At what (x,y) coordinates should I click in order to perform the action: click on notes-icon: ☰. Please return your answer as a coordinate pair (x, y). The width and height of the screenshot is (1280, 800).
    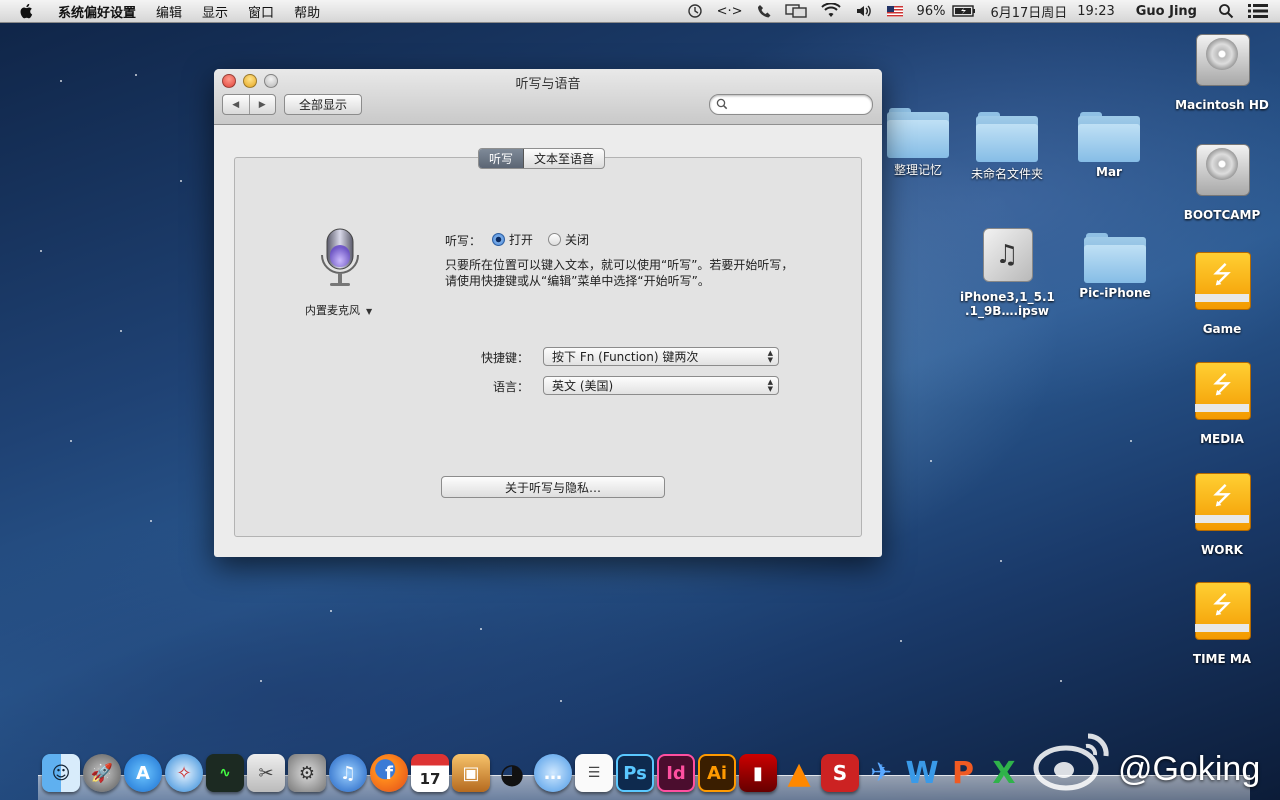
    Looking at the image, I should click on (594, 773).